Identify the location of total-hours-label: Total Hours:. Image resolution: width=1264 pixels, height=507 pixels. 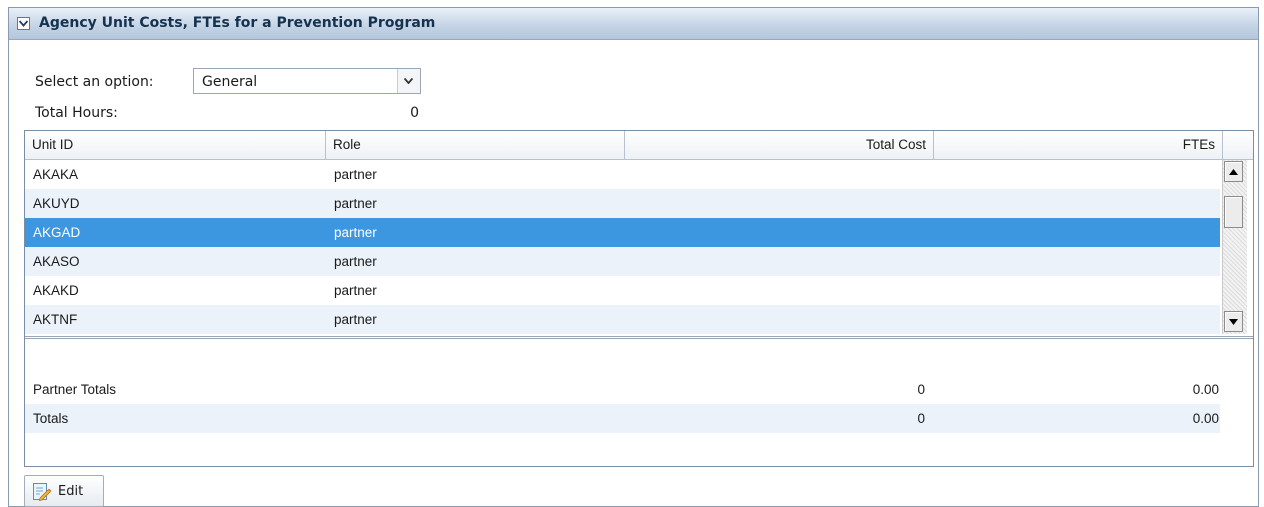
(76, 113).